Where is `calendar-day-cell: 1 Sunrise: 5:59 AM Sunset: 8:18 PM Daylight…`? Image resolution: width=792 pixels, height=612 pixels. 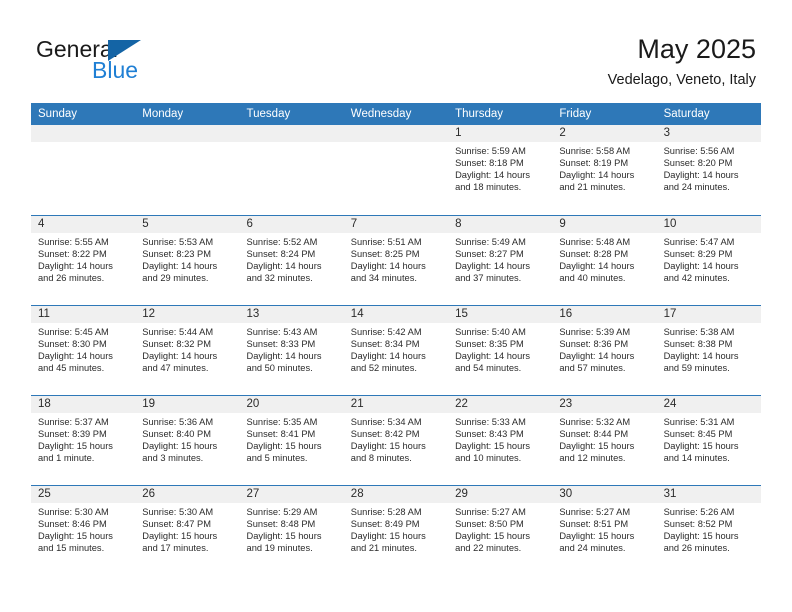
calendar-day-cell: 1 Sunrise: 5:59 AM Sunset: 8:18 PM Daylight… is located at coordinates (500, 169).